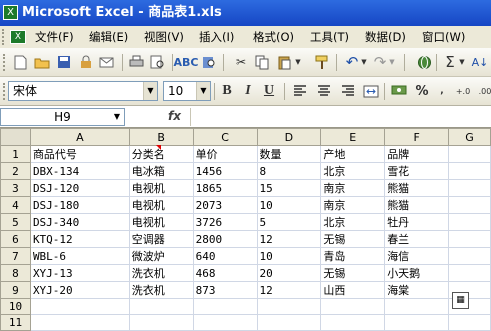  What do you see at coordinates (225, 290) in the screenshot?
I see `cell-c9: 873` at bounding box center [225, 290].